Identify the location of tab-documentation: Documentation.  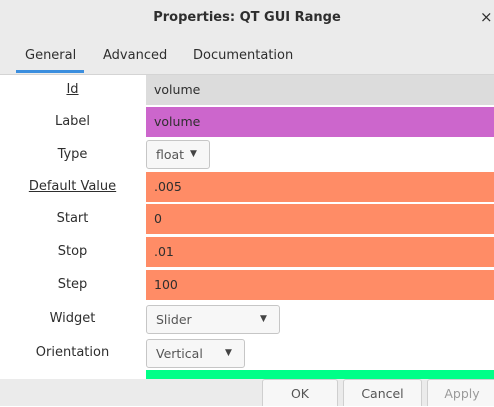
(243, 55).